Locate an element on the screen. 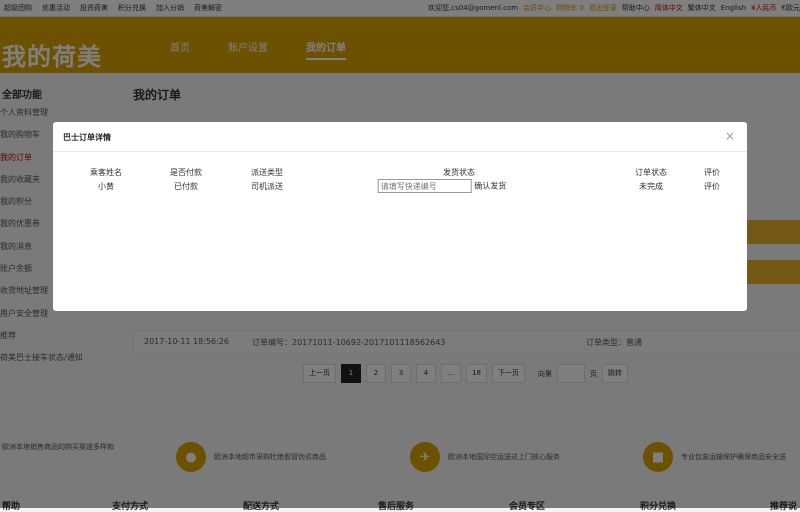  passenger-name: 小黄 is located at coordinates (106, 186).